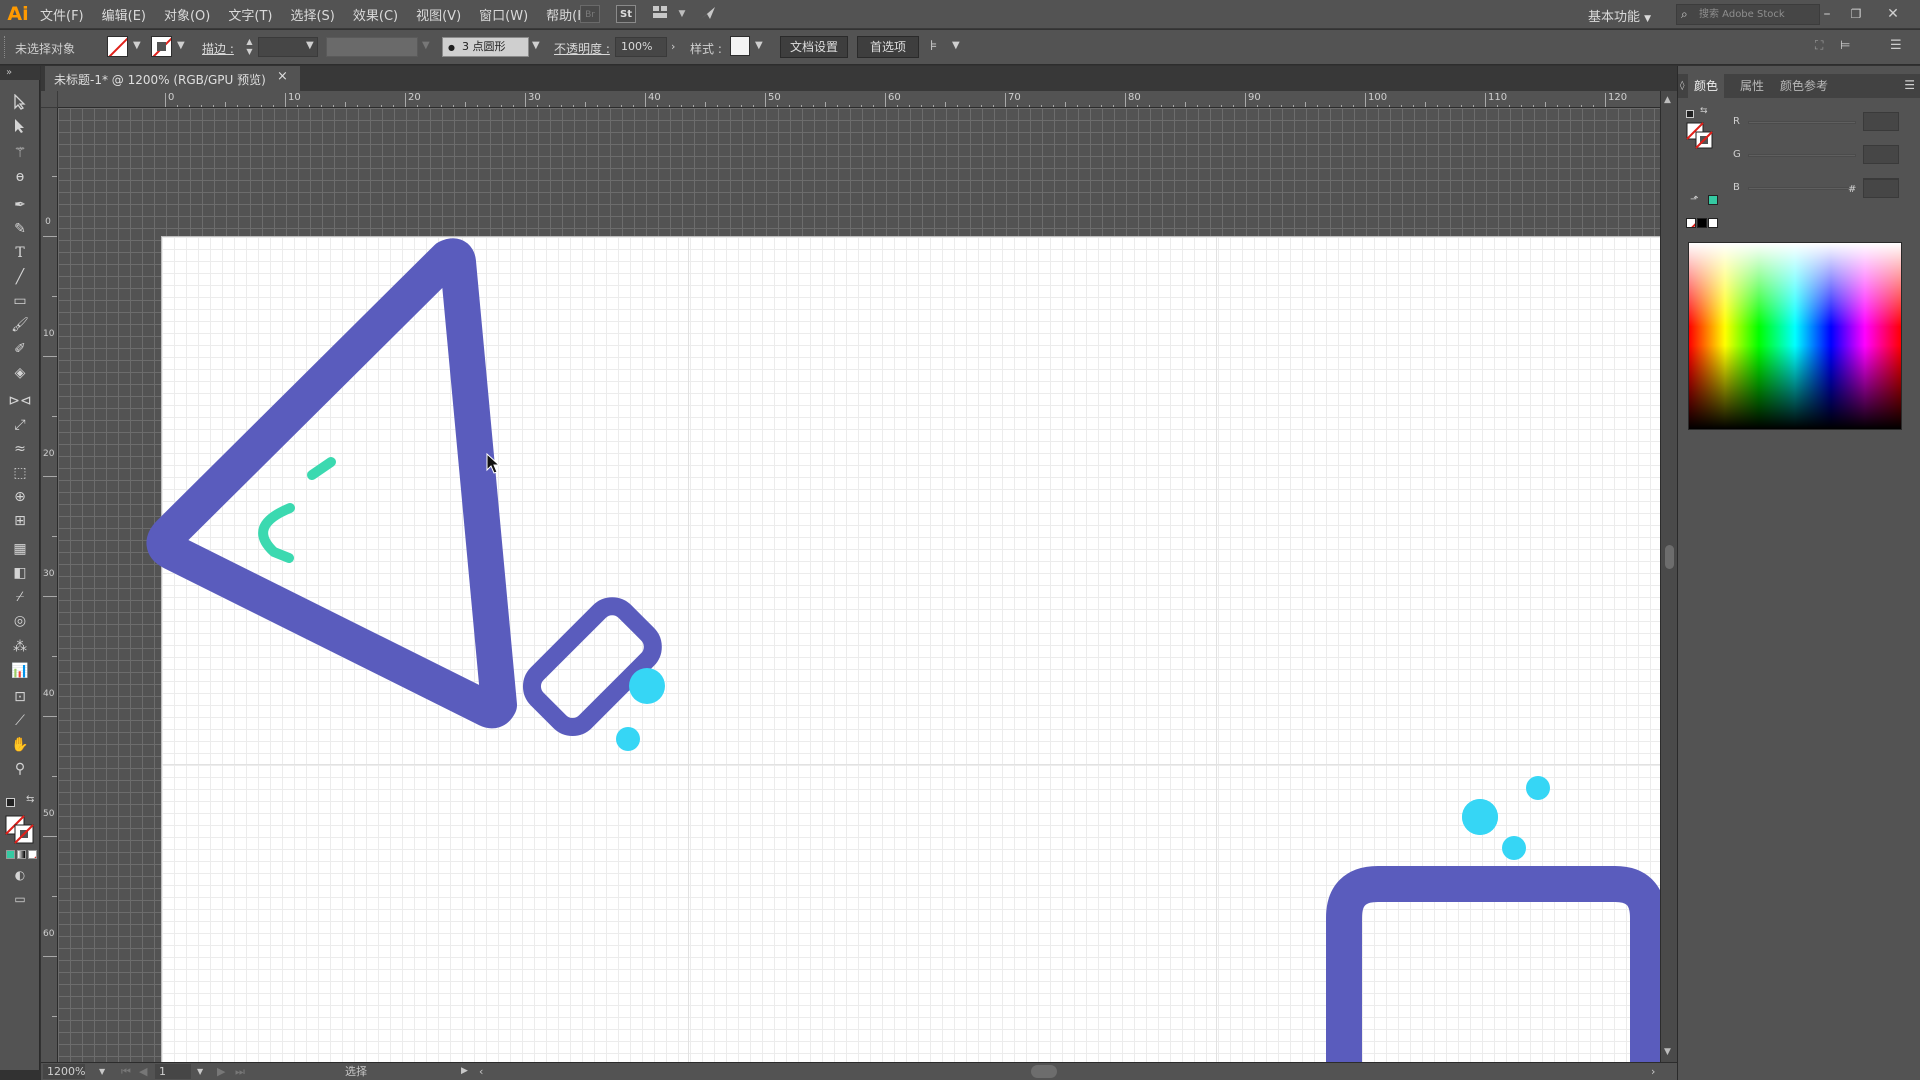  What do you see at coordinates (20, 671) in the screenshot?
I see `column-graph-icon: 📊` at bounding box center [20, 671].